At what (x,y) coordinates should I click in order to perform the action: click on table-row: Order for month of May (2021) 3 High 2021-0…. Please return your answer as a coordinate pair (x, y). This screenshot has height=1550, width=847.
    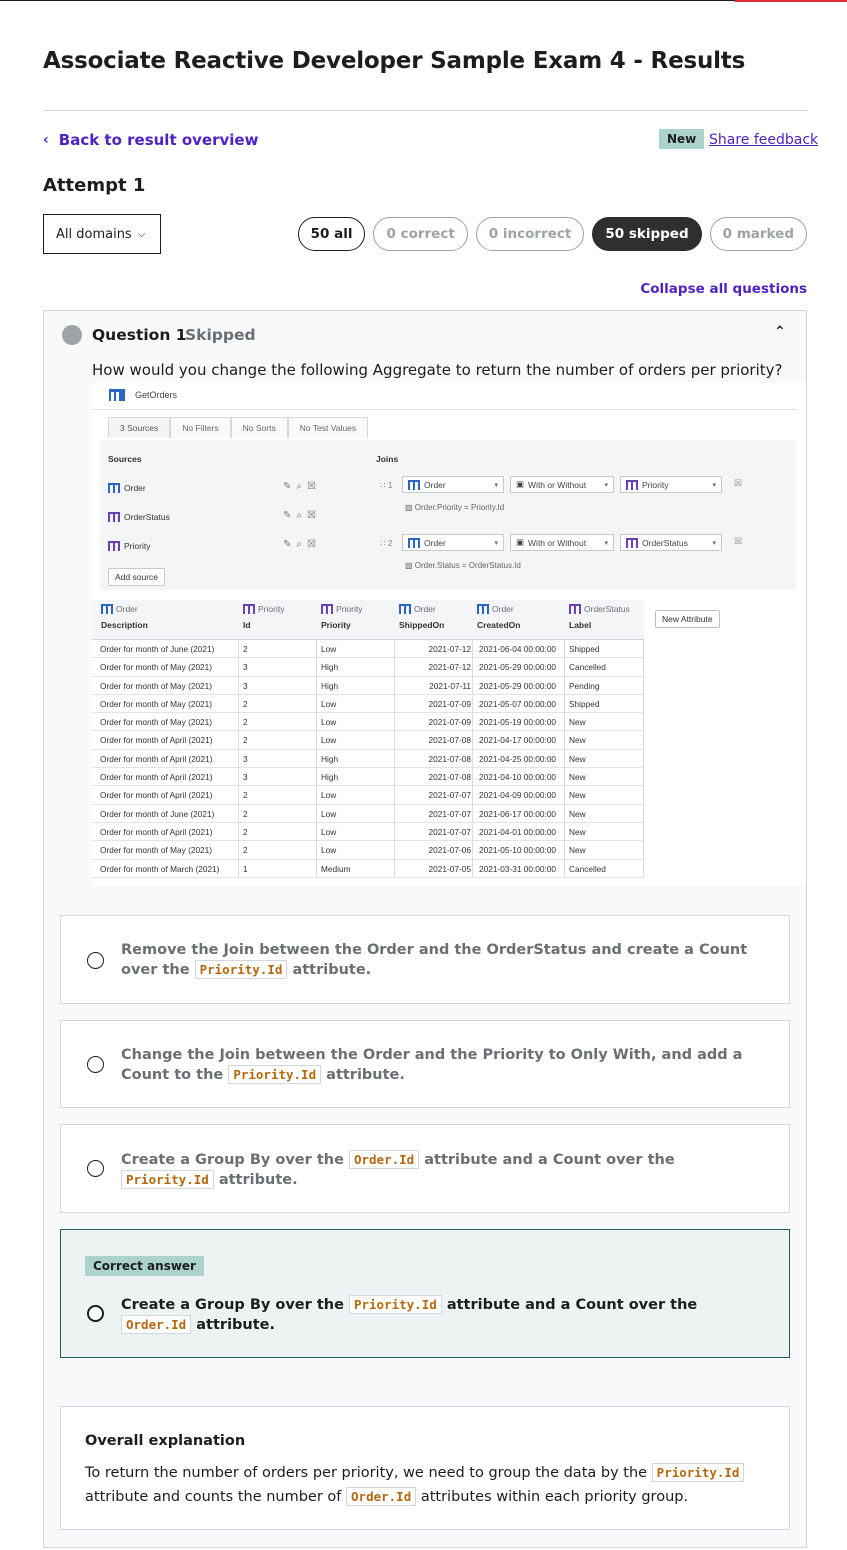
    Looking at the image, I should click on (368, 667).